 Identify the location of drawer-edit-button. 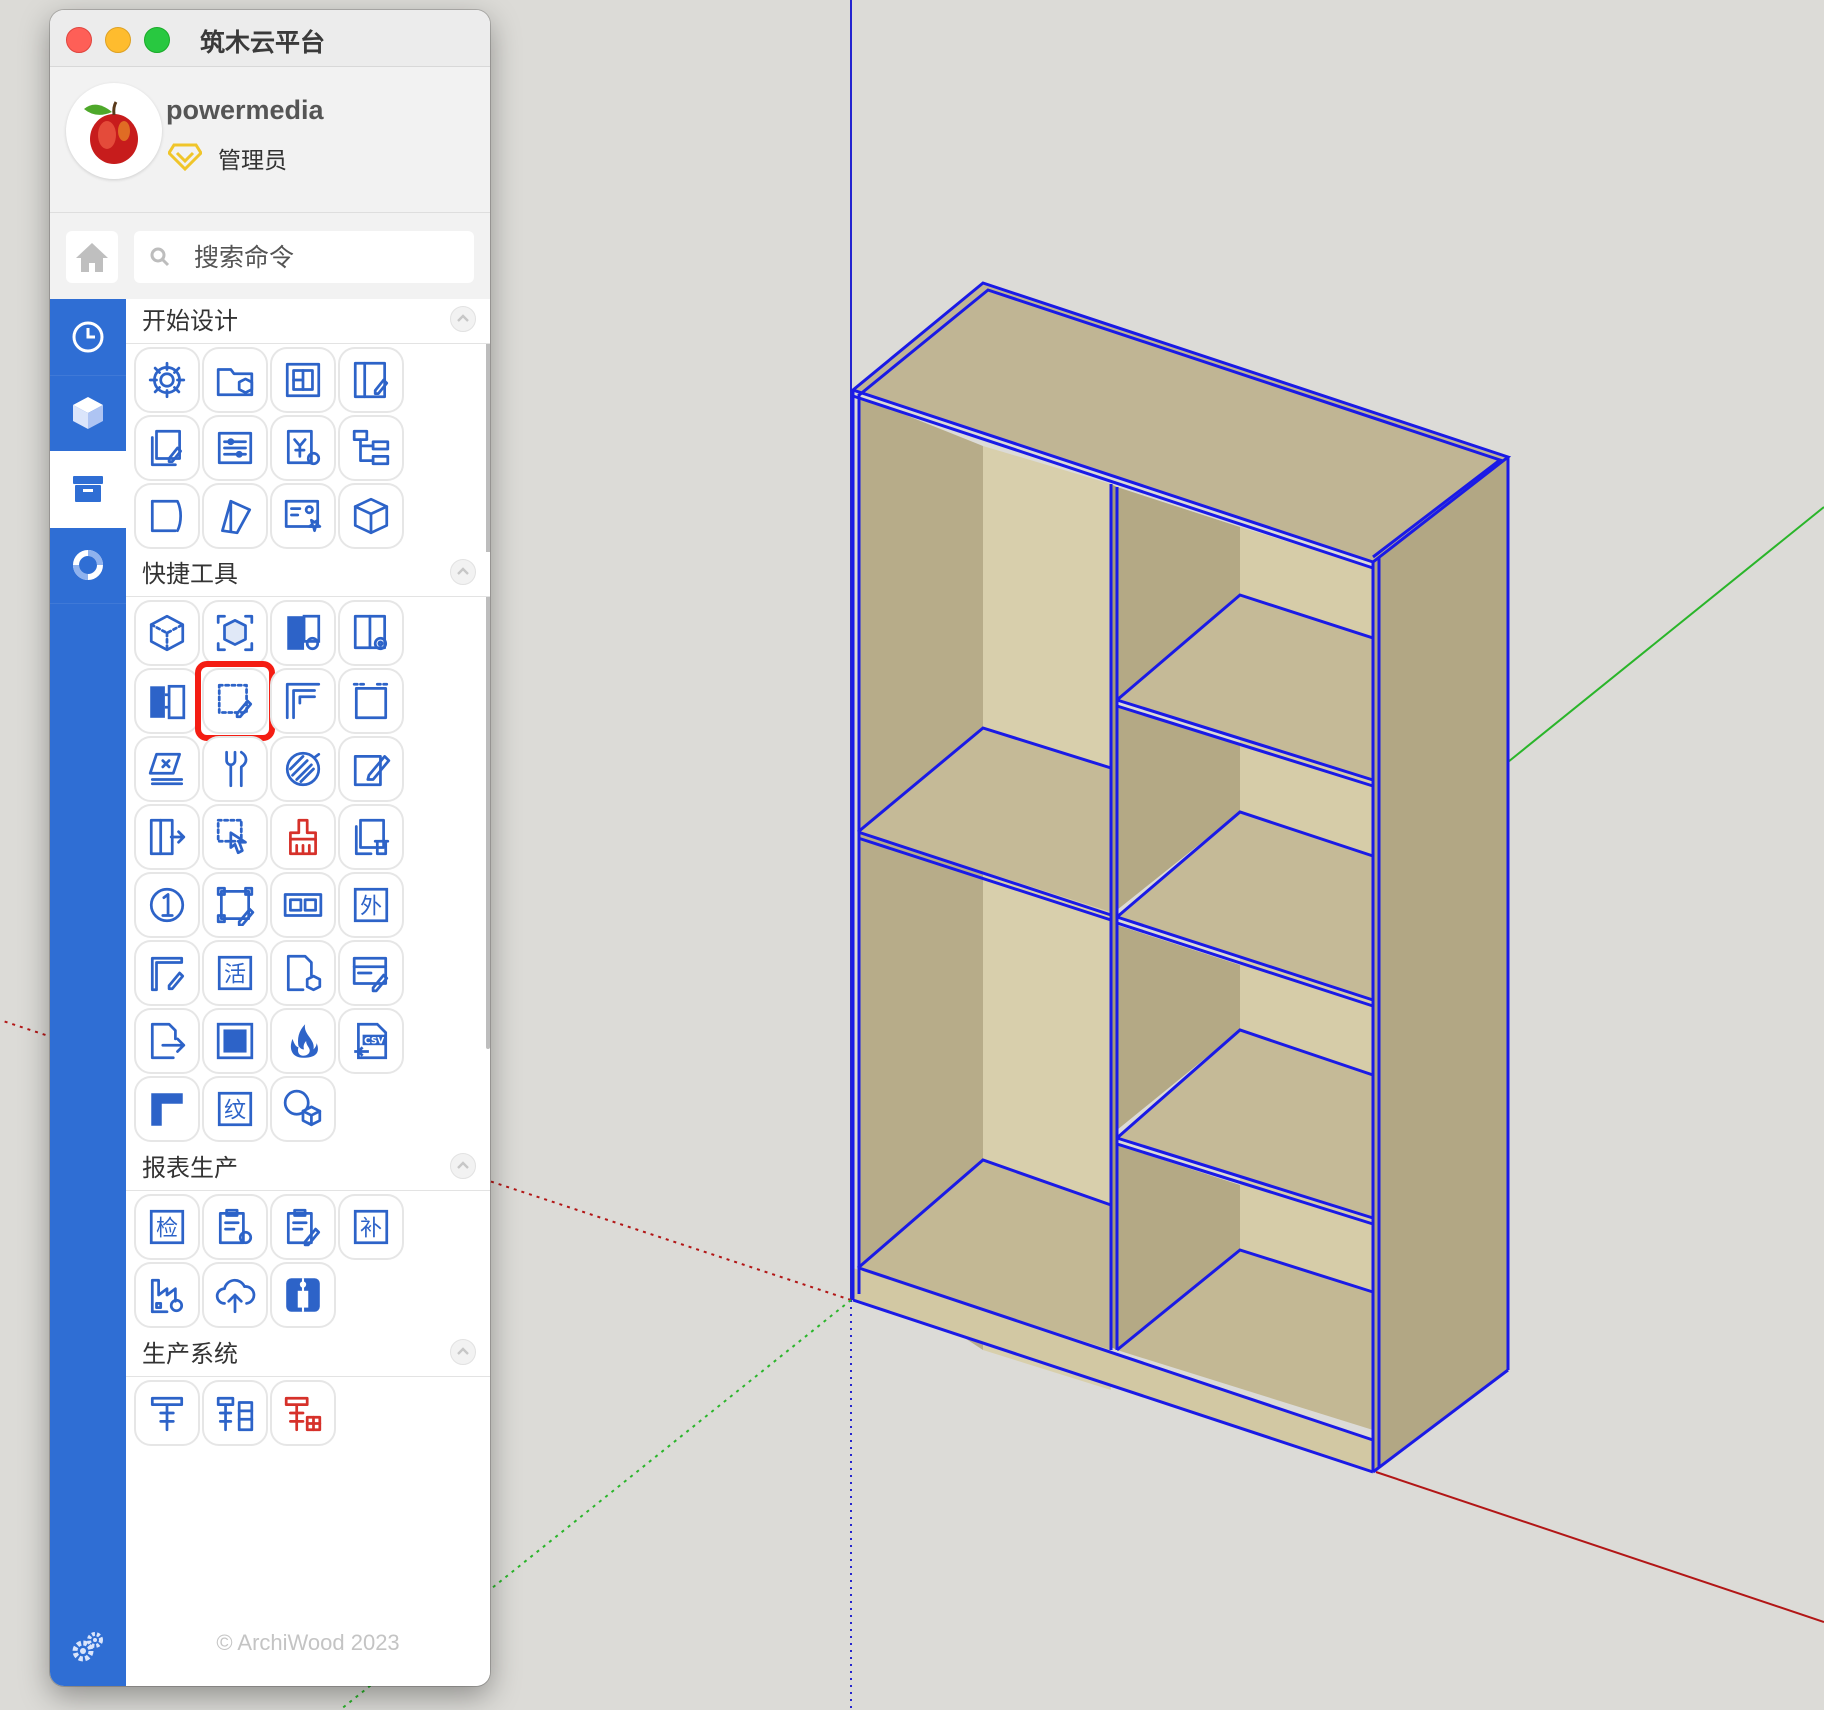
(371, 973).